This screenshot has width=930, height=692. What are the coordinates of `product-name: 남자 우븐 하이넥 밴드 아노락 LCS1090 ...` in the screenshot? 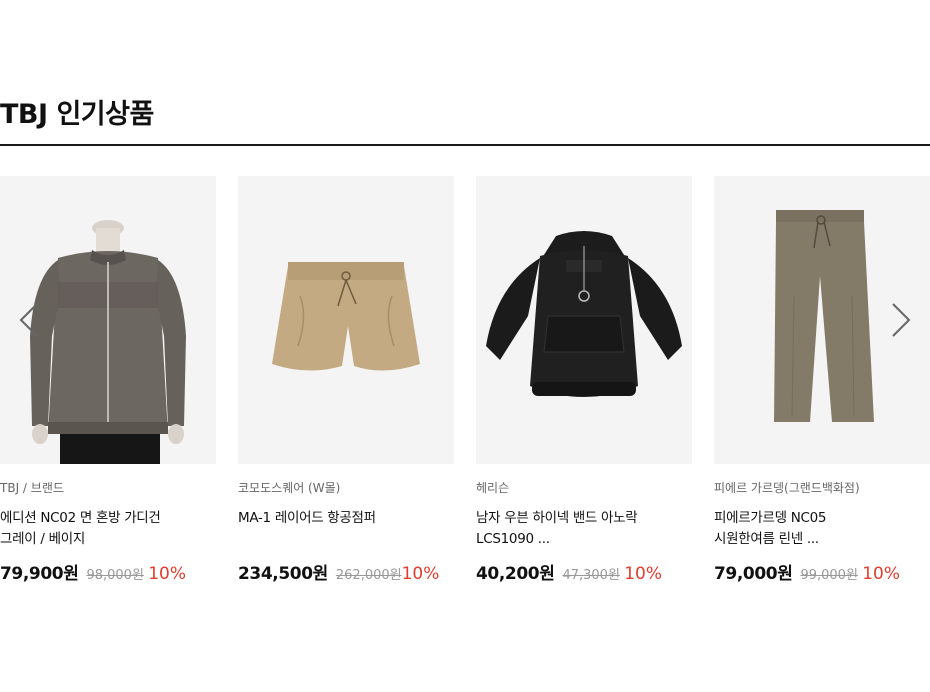 It's located at (584, 529).